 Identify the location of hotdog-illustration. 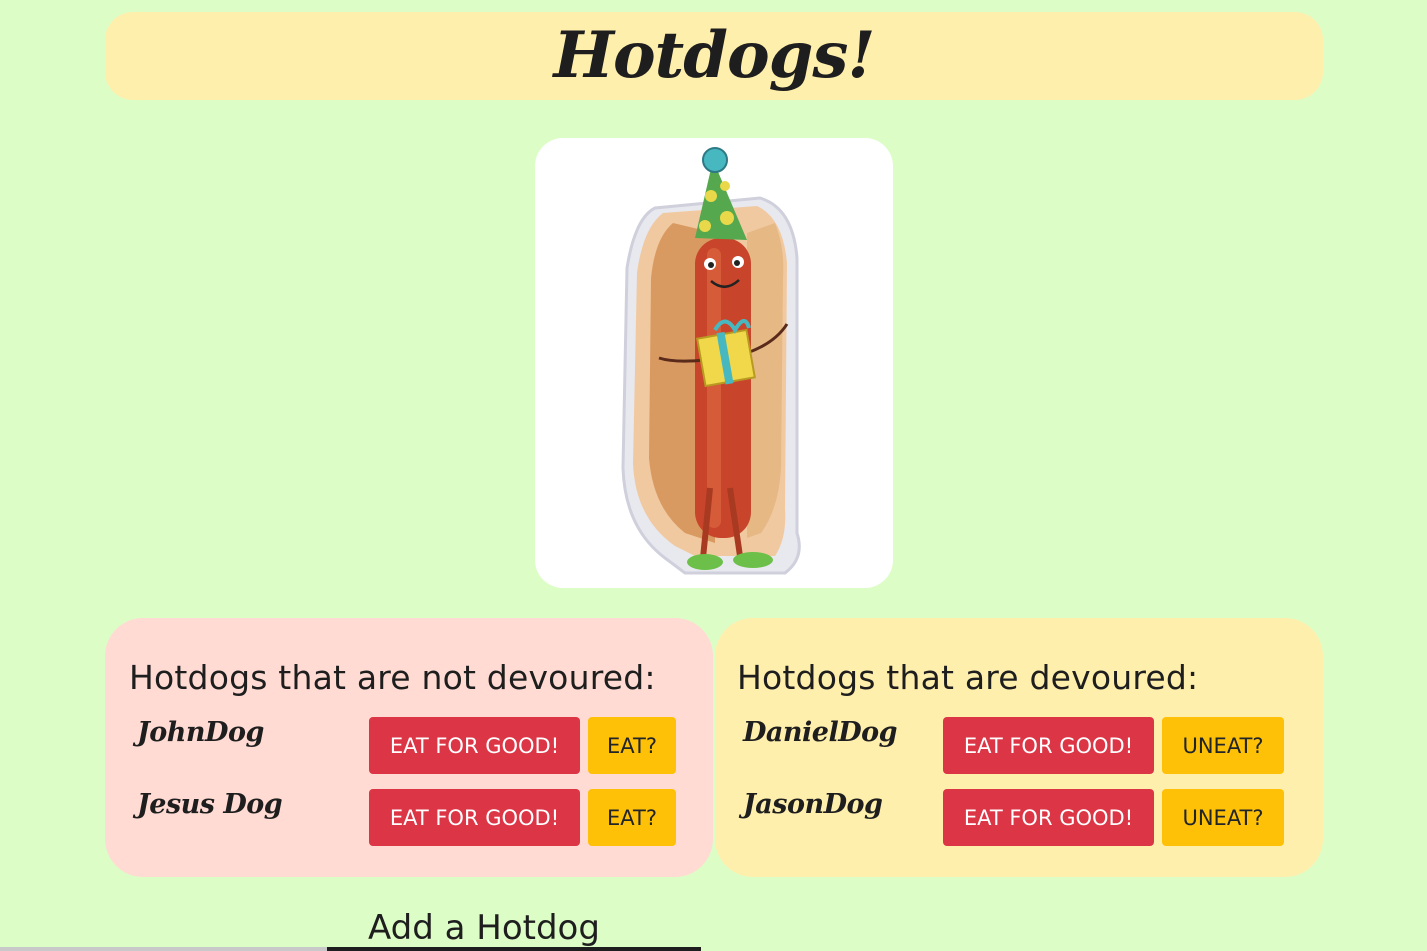
(711, 361).